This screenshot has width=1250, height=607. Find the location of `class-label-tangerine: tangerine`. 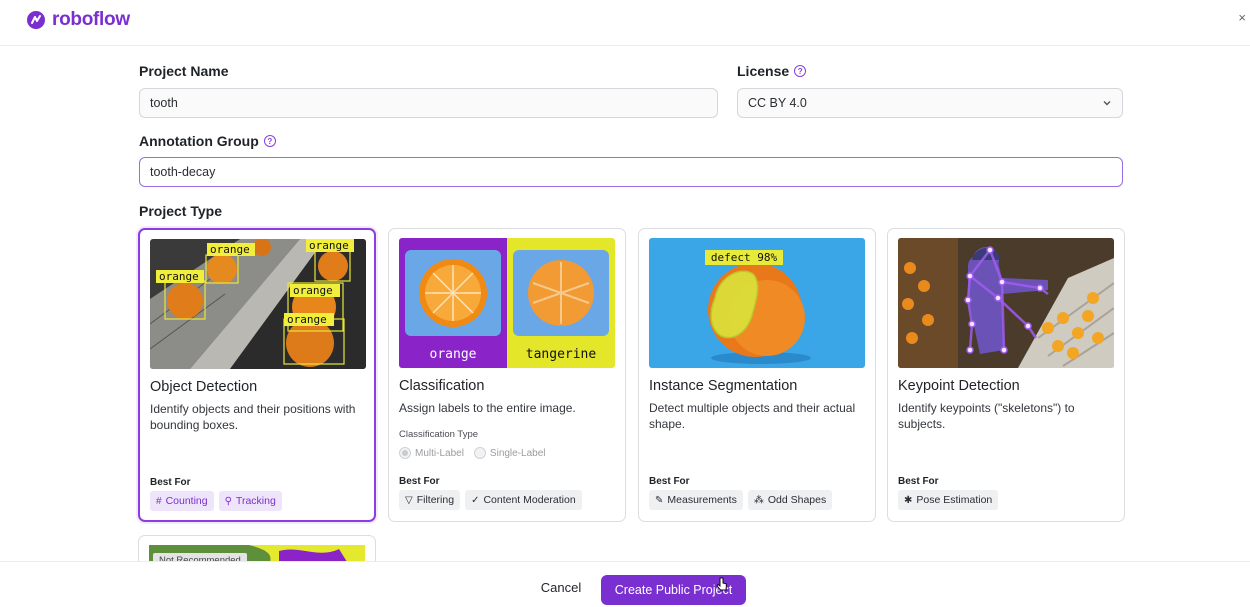

class-label-tangerine: tangerine is located at coordinates (561, 354).